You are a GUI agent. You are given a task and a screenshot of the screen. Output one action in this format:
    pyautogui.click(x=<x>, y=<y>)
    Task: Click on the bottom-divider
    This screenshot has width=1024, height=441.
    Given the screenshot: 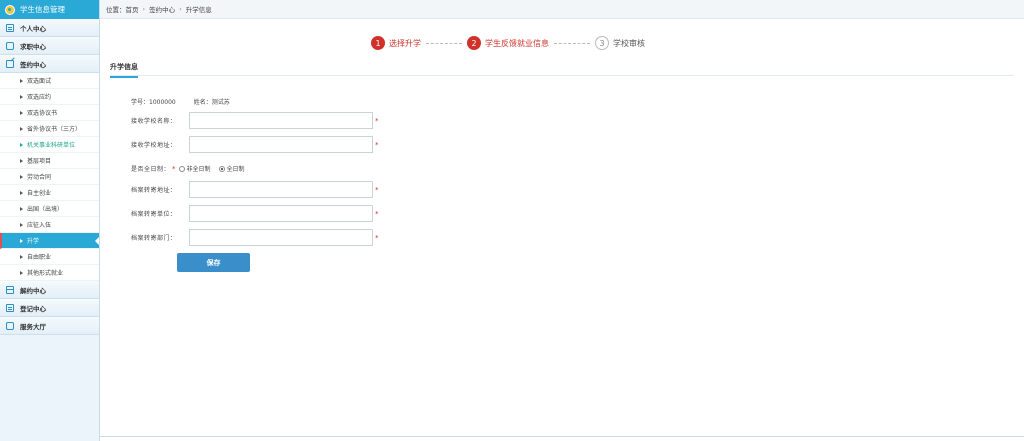 What is the action you would take?
    pyautogui.click(x=562, y=436)
    